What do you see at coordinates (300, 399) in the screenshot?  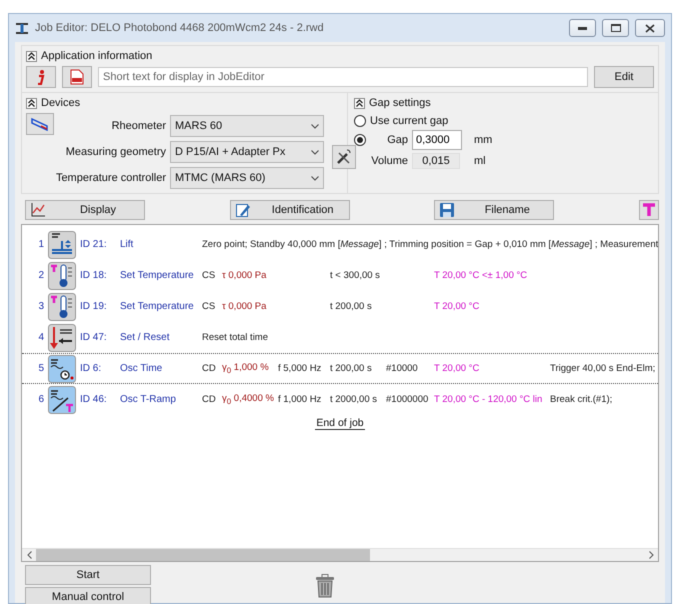 I see `frequency-text: f 1,000 Hz` at bounding box center [300, 399].